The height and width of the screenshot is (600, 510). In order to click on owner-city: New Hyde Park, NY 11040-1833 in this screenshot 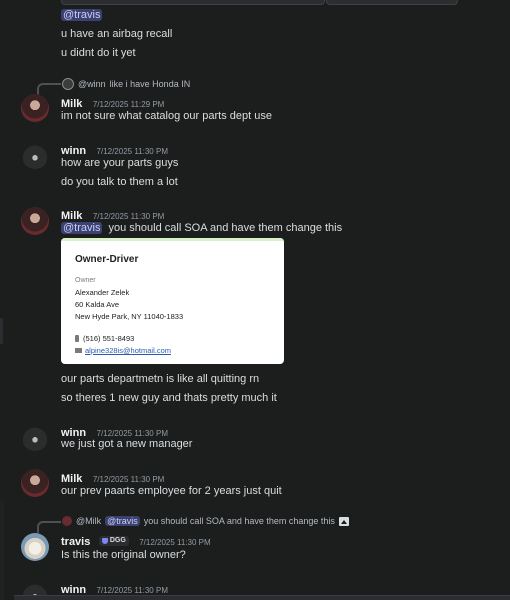, I will do `click(129, 316)`.